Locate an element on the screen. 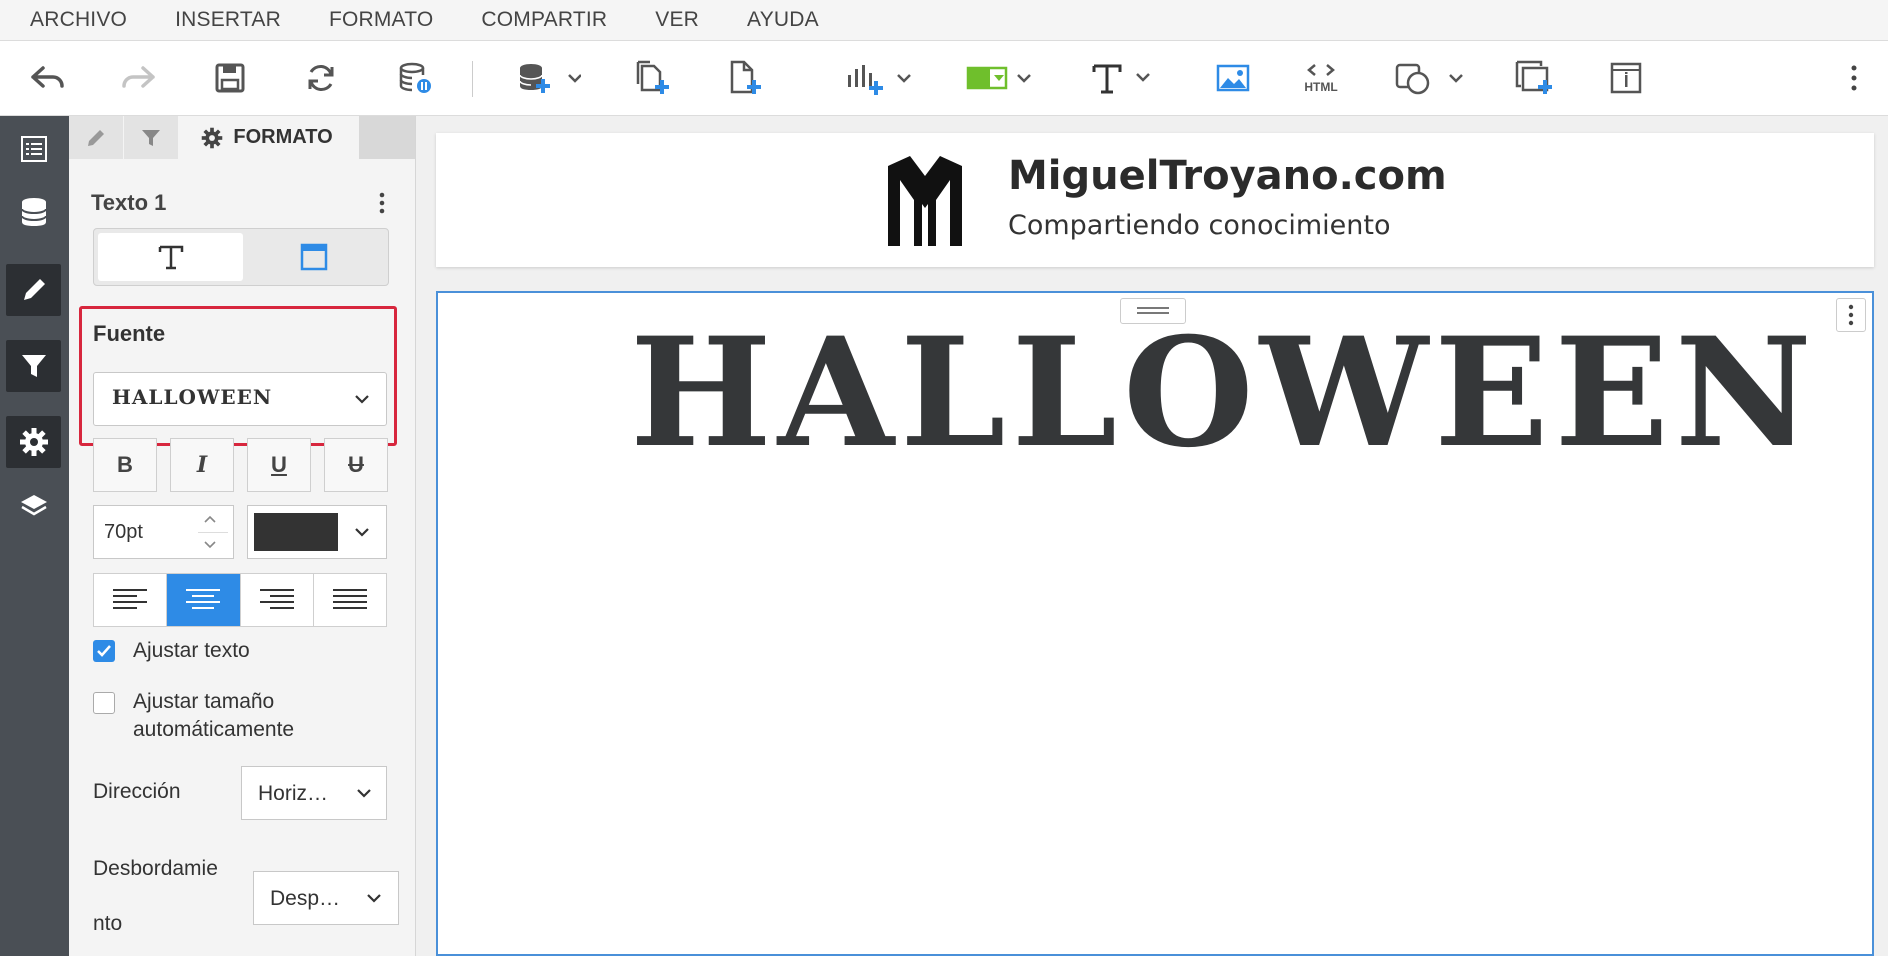 The image size is (1888, 956). tab-formato-label: FORMATO is located at coordinates (283, 137).